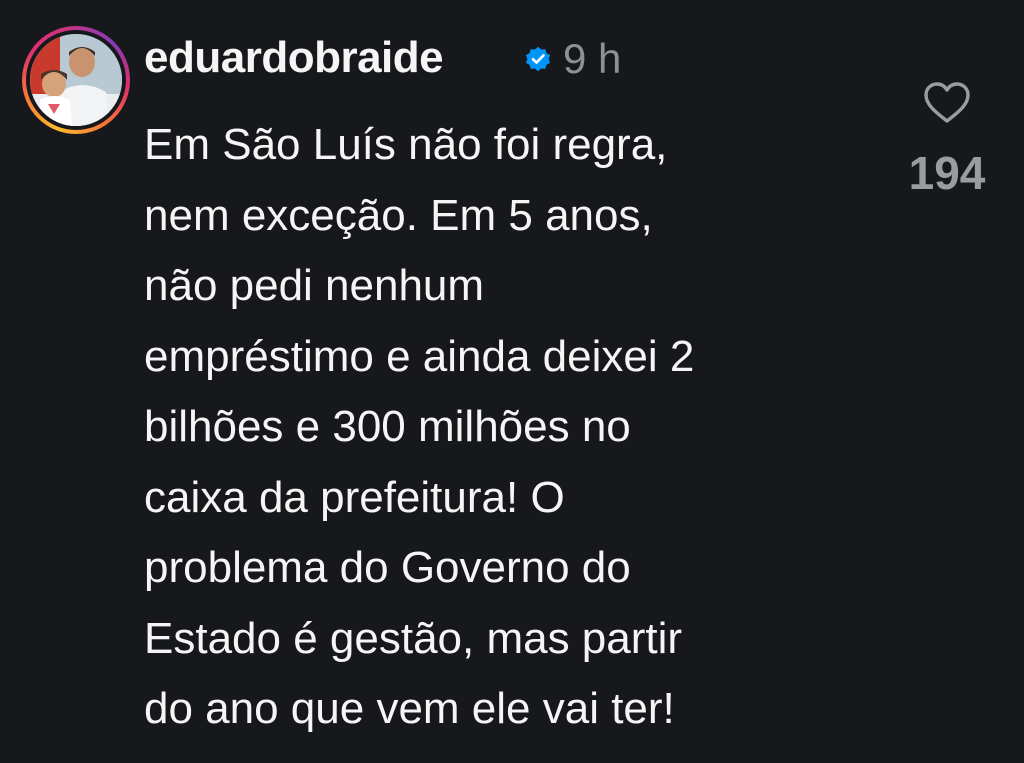 The image size is (1024, 763). Describe the element at coordinates (409, 708) in the screenshot. I see `comment-text-line: do ano que vem ele vai ter!` at that location.